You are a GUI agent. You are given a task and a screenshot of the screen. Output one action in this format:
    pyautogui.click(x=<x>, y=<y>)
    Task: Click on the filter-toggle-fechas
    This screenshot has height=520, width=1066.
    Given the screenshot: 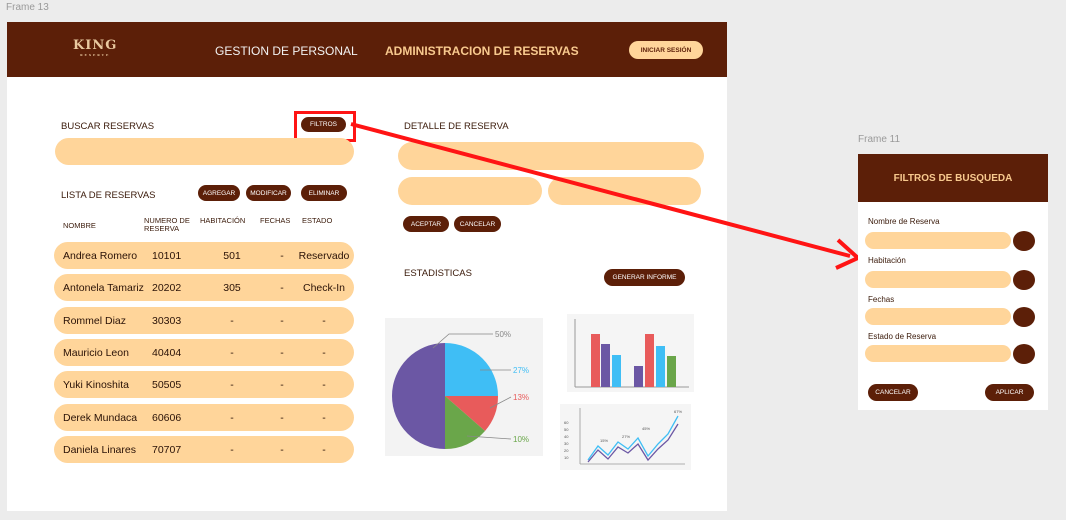 What is the action you would take?
    pyautogui.click(x=1024, y=317)
    